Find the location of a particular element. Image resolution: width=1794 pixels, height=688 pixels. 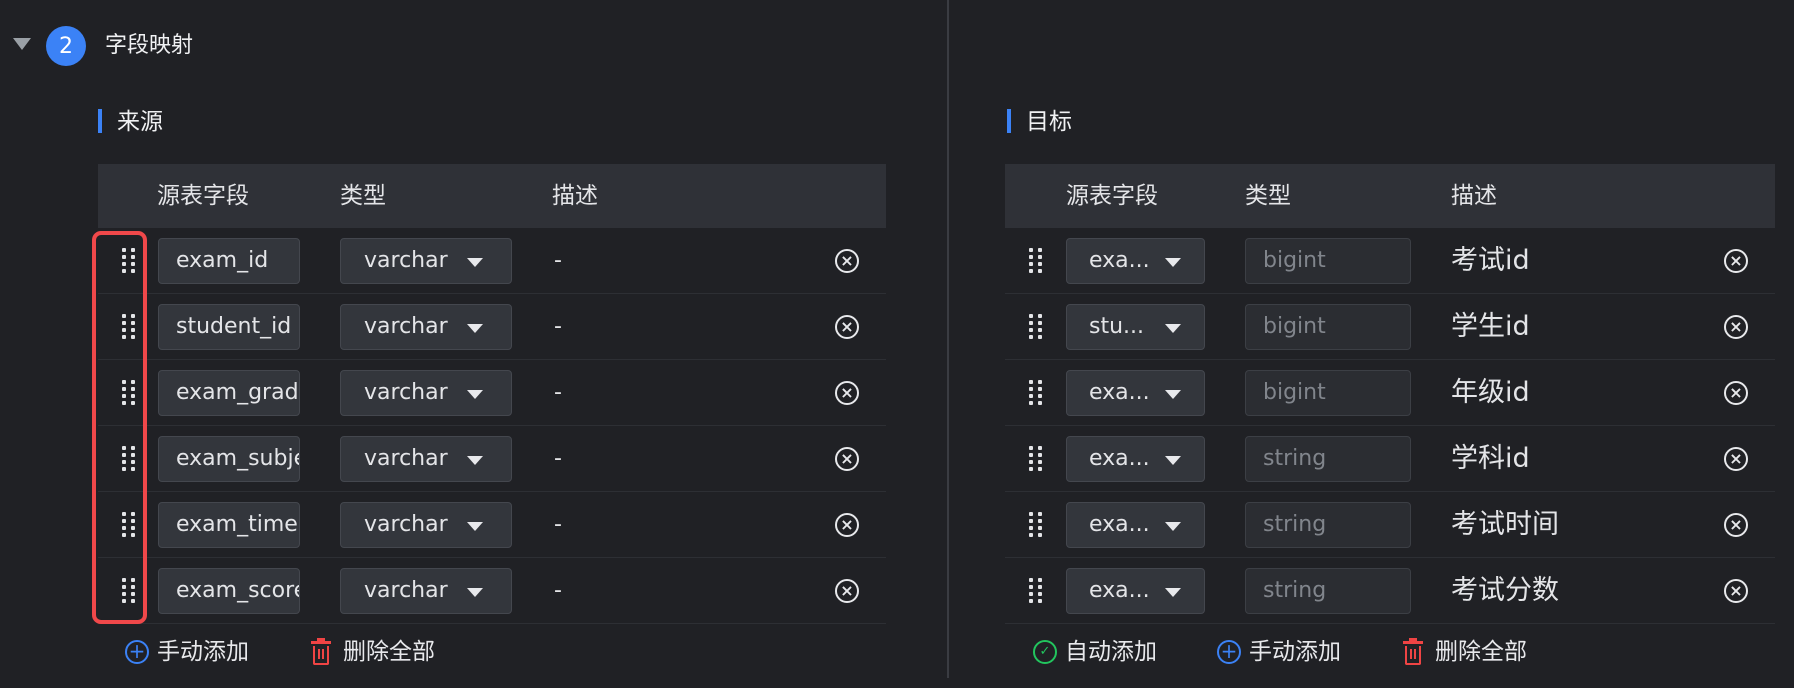

source-manual-add-button: + 手动添加 is located at coordinates (187, 652).